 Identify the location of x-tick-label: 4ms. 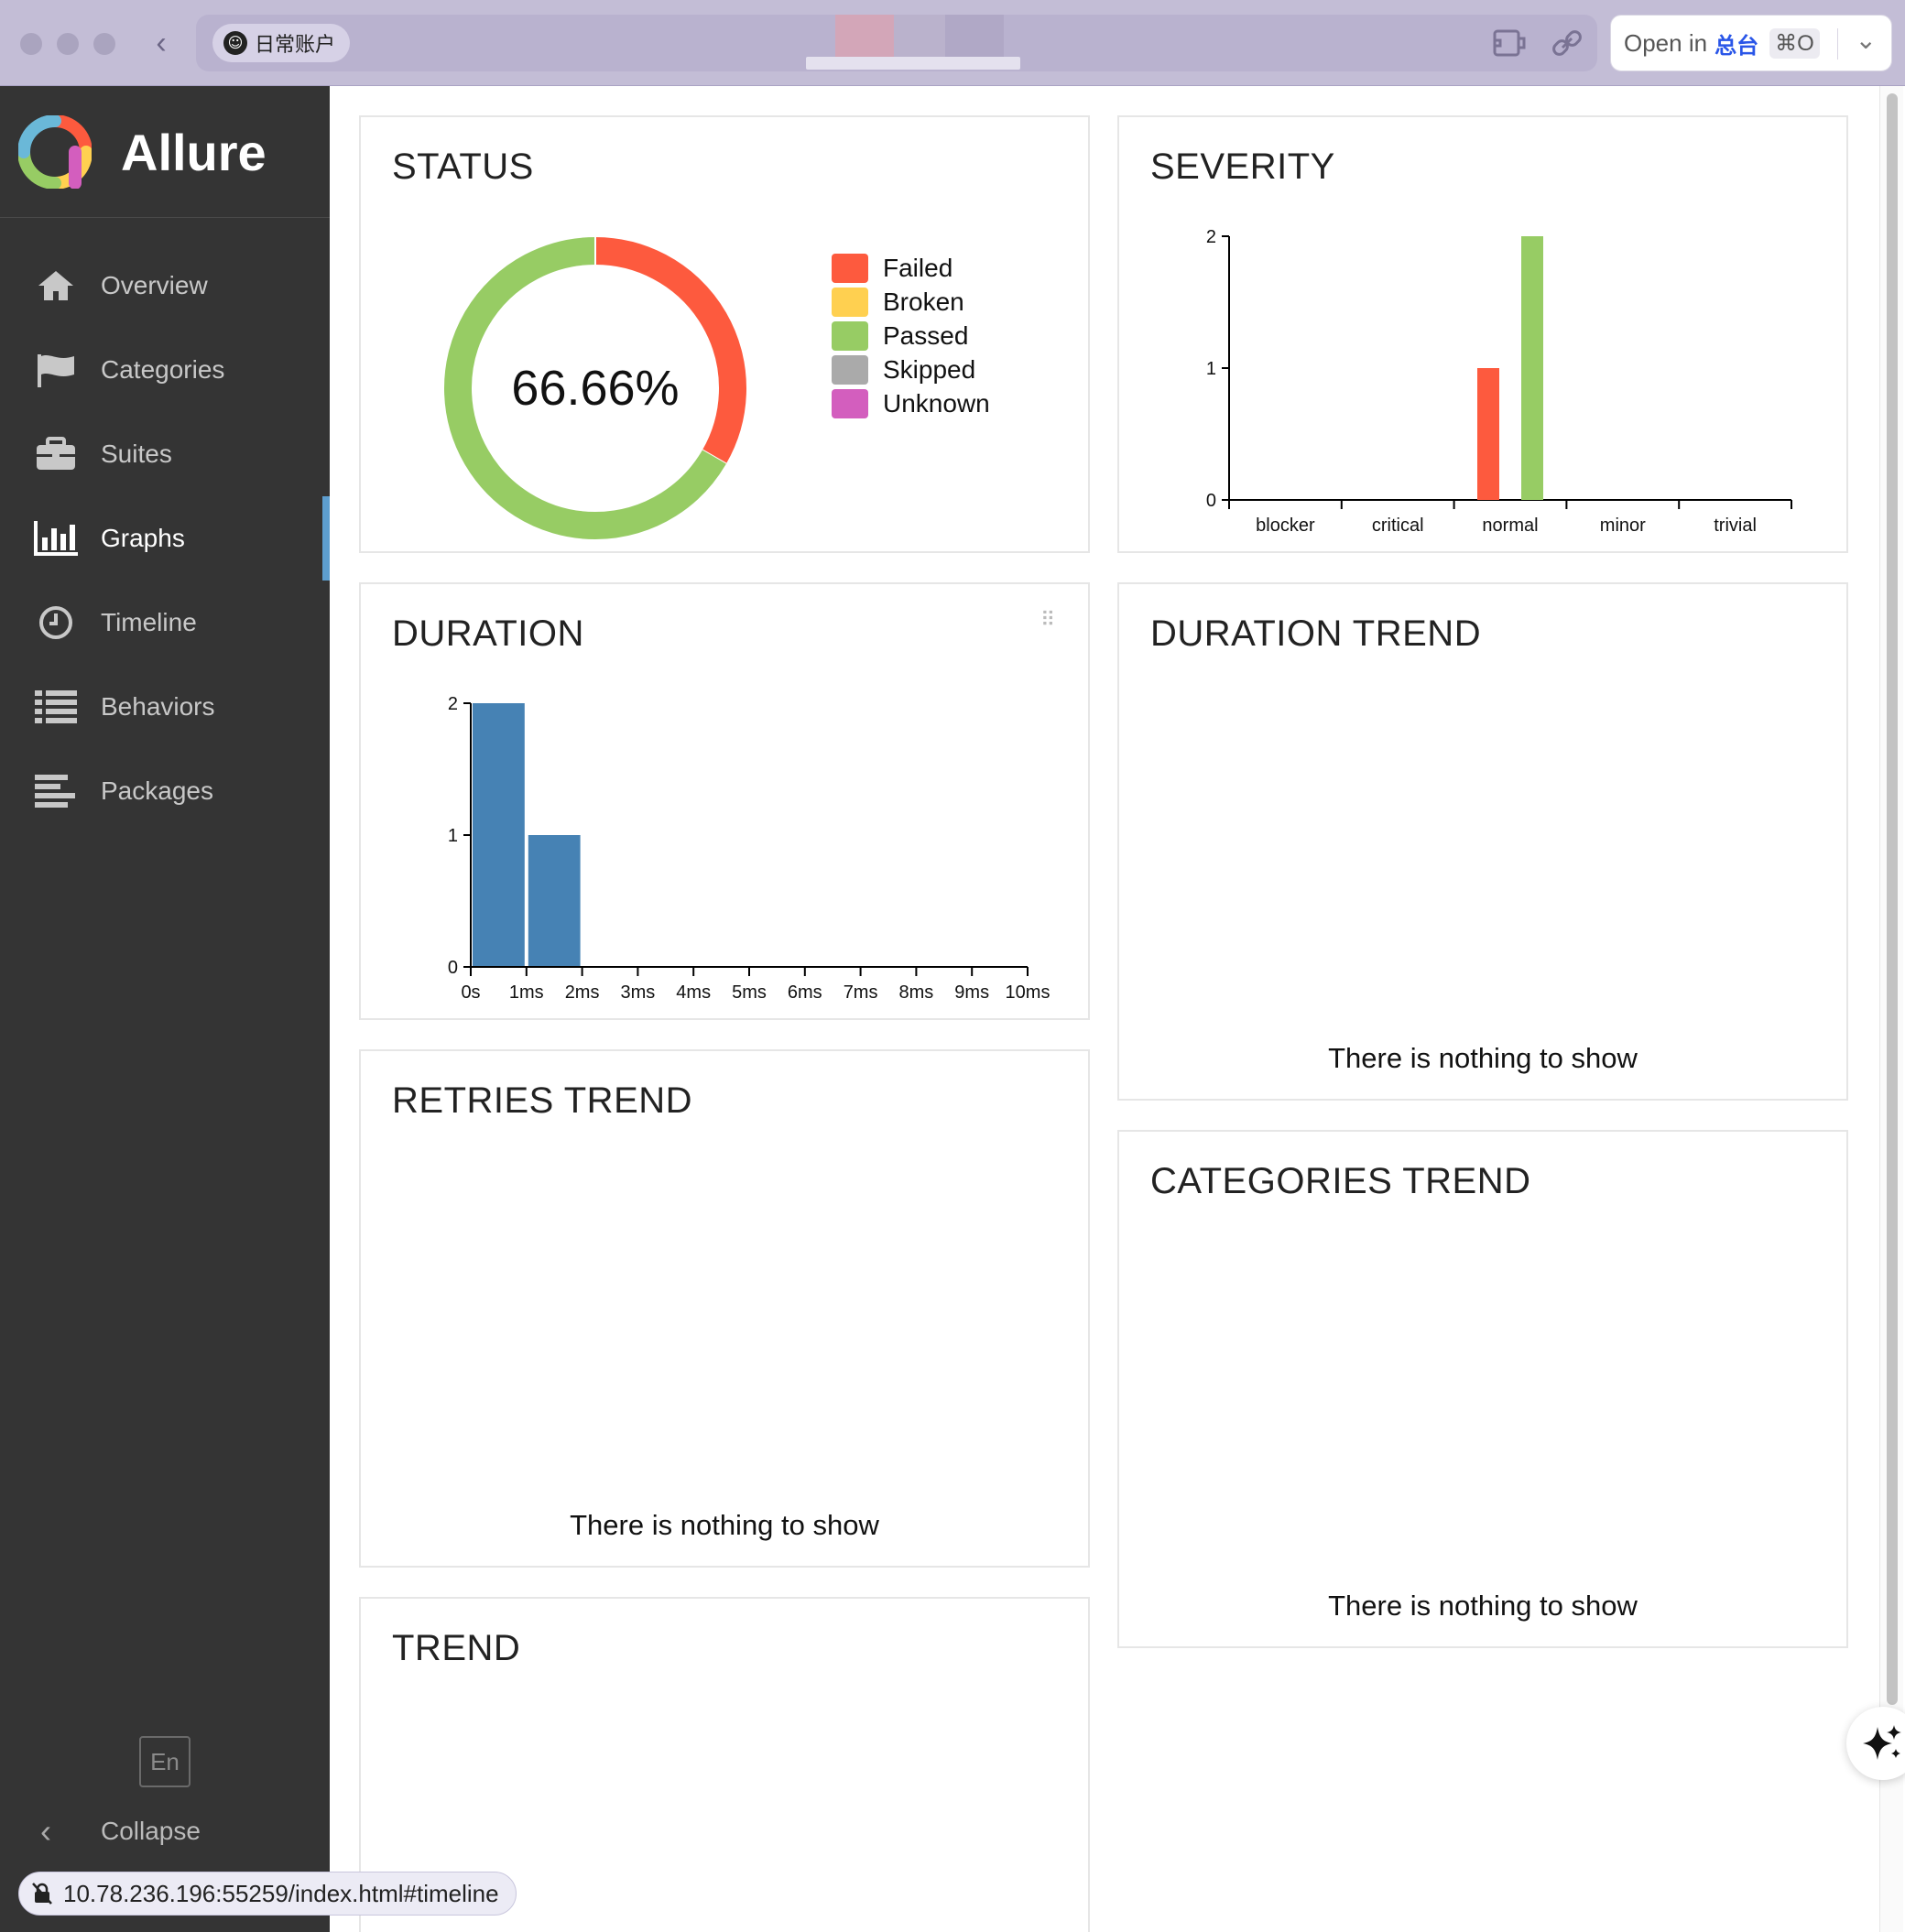
(693, 992).